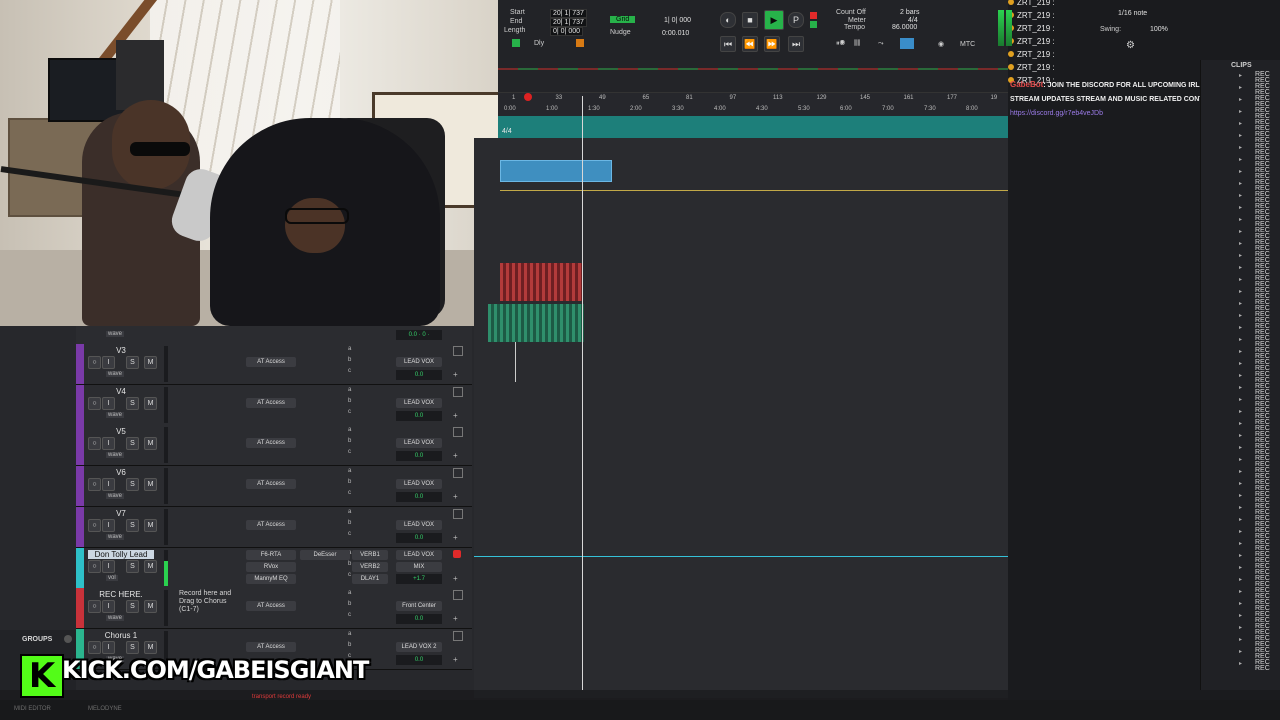 This screenshot has width=1280, height=720. Describe the element at coordinates (967, 44) in the screenshot. I see `mtc-button: MTC` at that location.